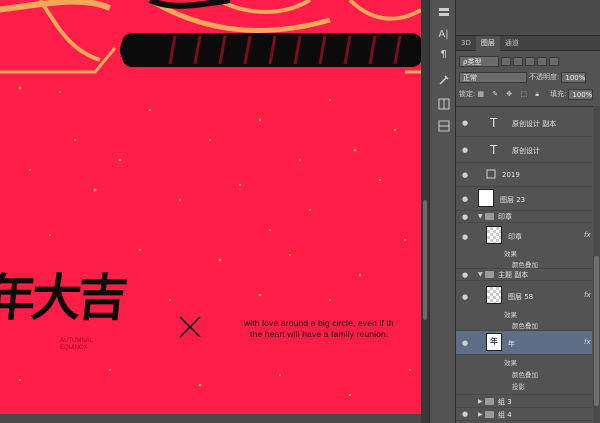 The image size is (600, 423). What do you see at coordinates (443, 12) in the screenshot?
I see `layers-mini-icon` at bounding box center [443, 12].